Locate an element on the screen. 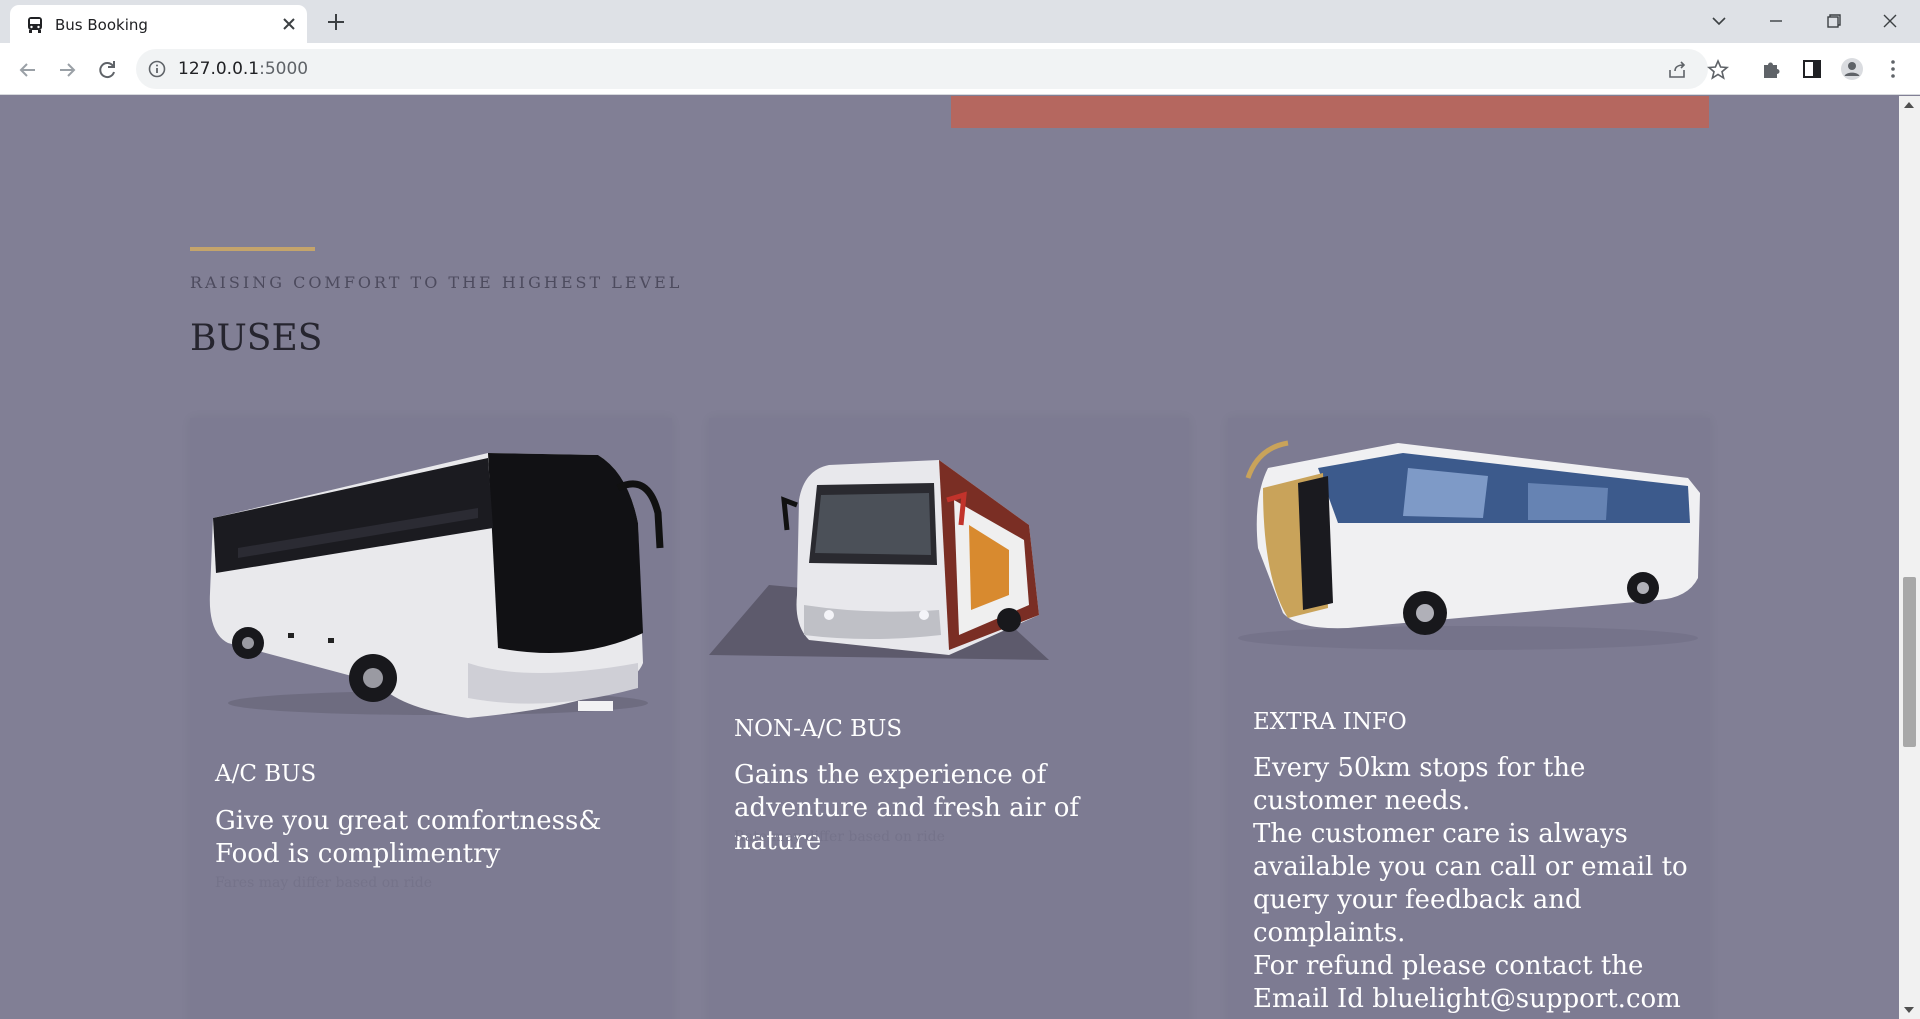 Image resolution: width=1920 pixels, height=1019 pixels. non-ac-bus-image is located at coordinates (879, 560).